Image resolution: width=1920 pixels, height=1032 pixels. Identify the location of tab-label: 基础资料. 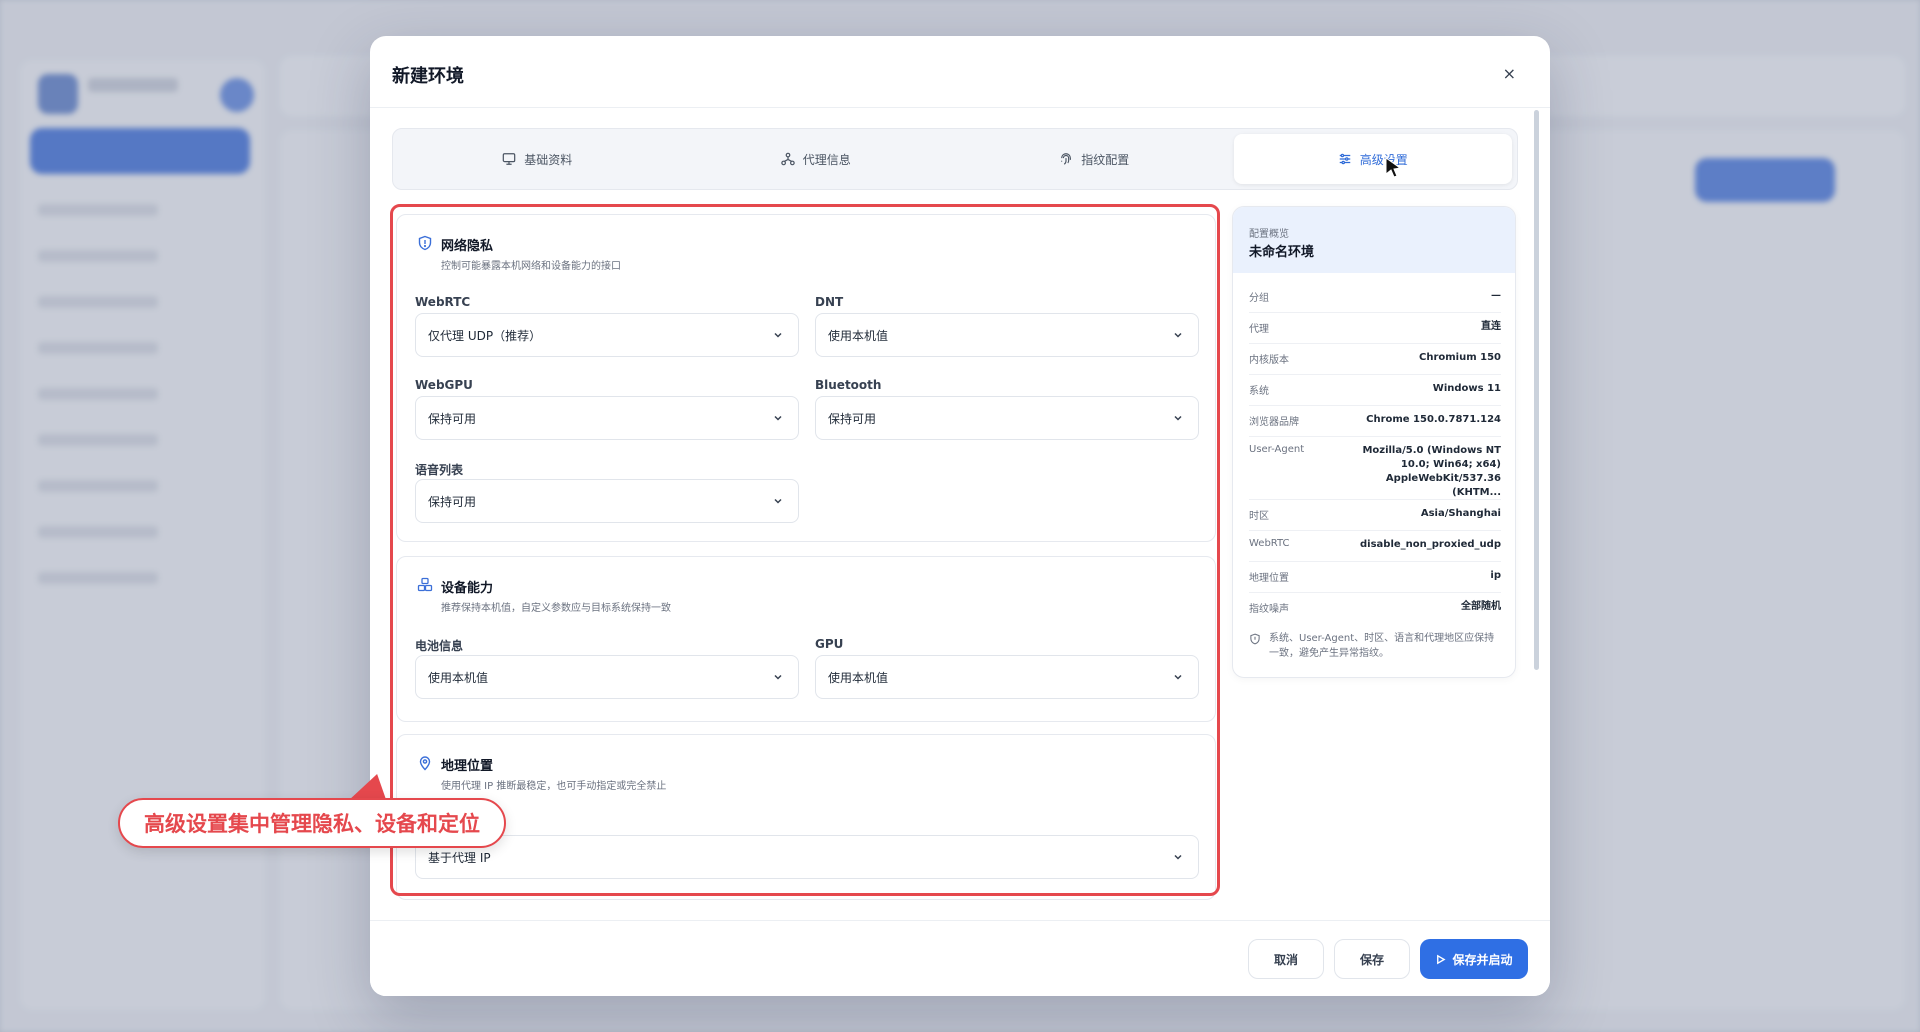
(548, 159).